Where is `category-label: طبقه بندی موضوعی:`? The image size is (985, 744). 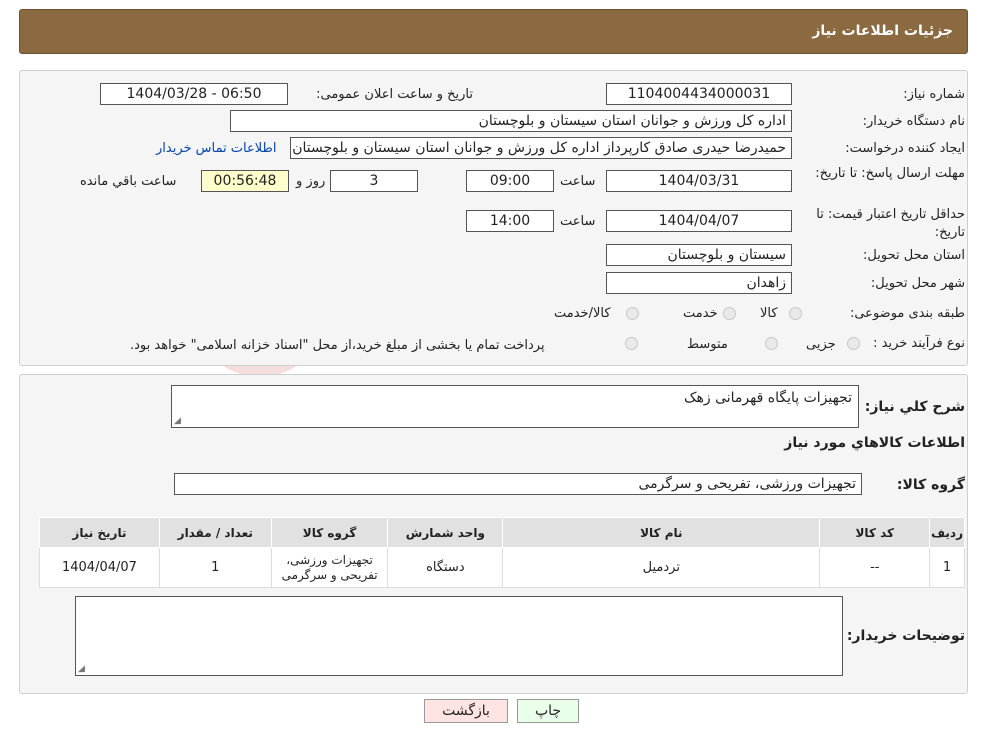 category-label: طبقه بندی موضوعی: is located at coordinates (907, 313).